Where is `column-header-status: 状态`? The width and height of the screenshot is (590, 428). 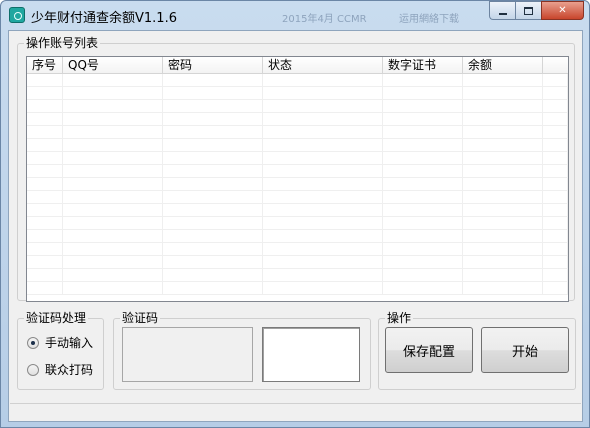
column-header-status: 状态 is located at coordinates (323, 65).